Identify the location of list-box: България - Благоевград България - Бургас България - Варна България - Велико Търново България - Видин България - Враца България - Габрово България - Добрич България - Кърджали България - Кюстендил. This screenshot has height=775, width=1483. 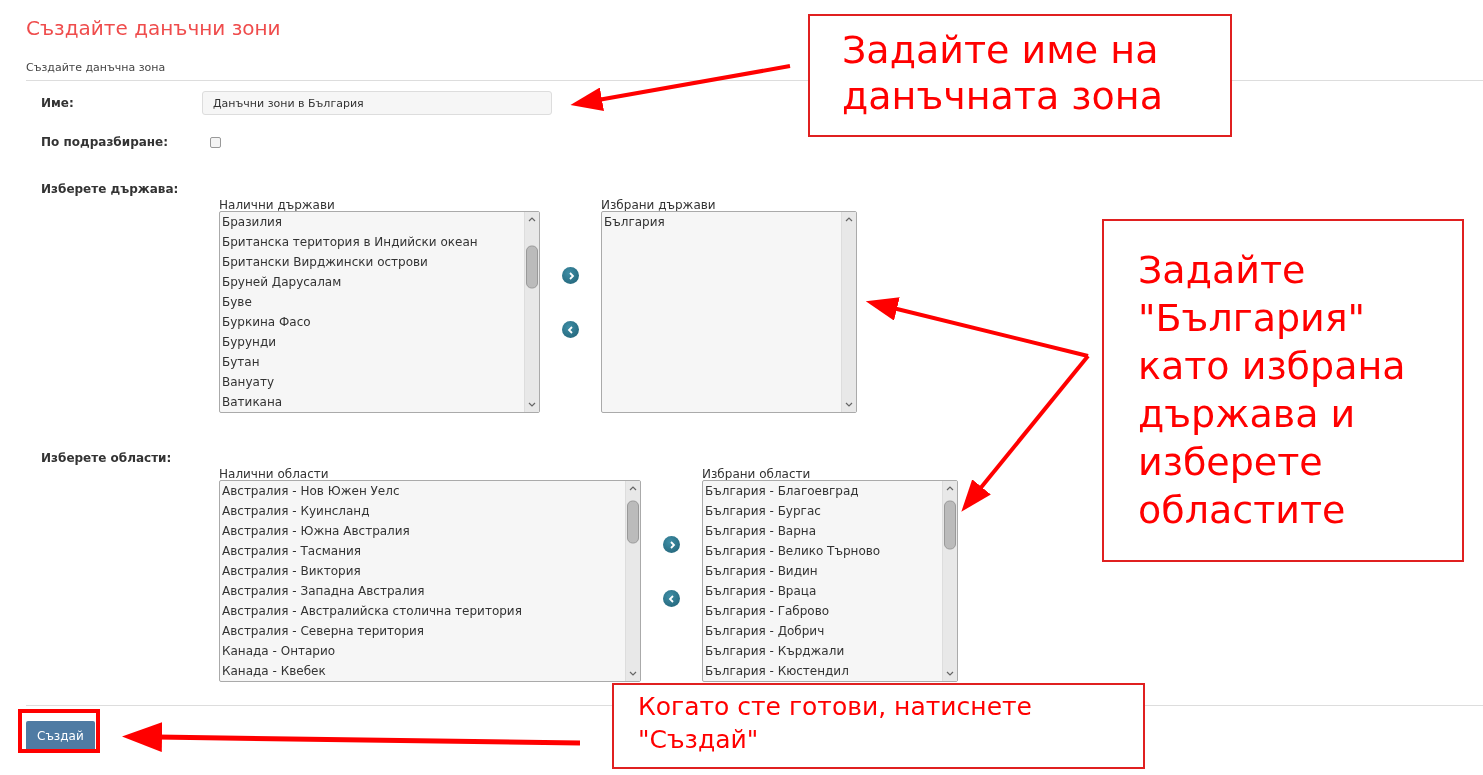
(830, 581).